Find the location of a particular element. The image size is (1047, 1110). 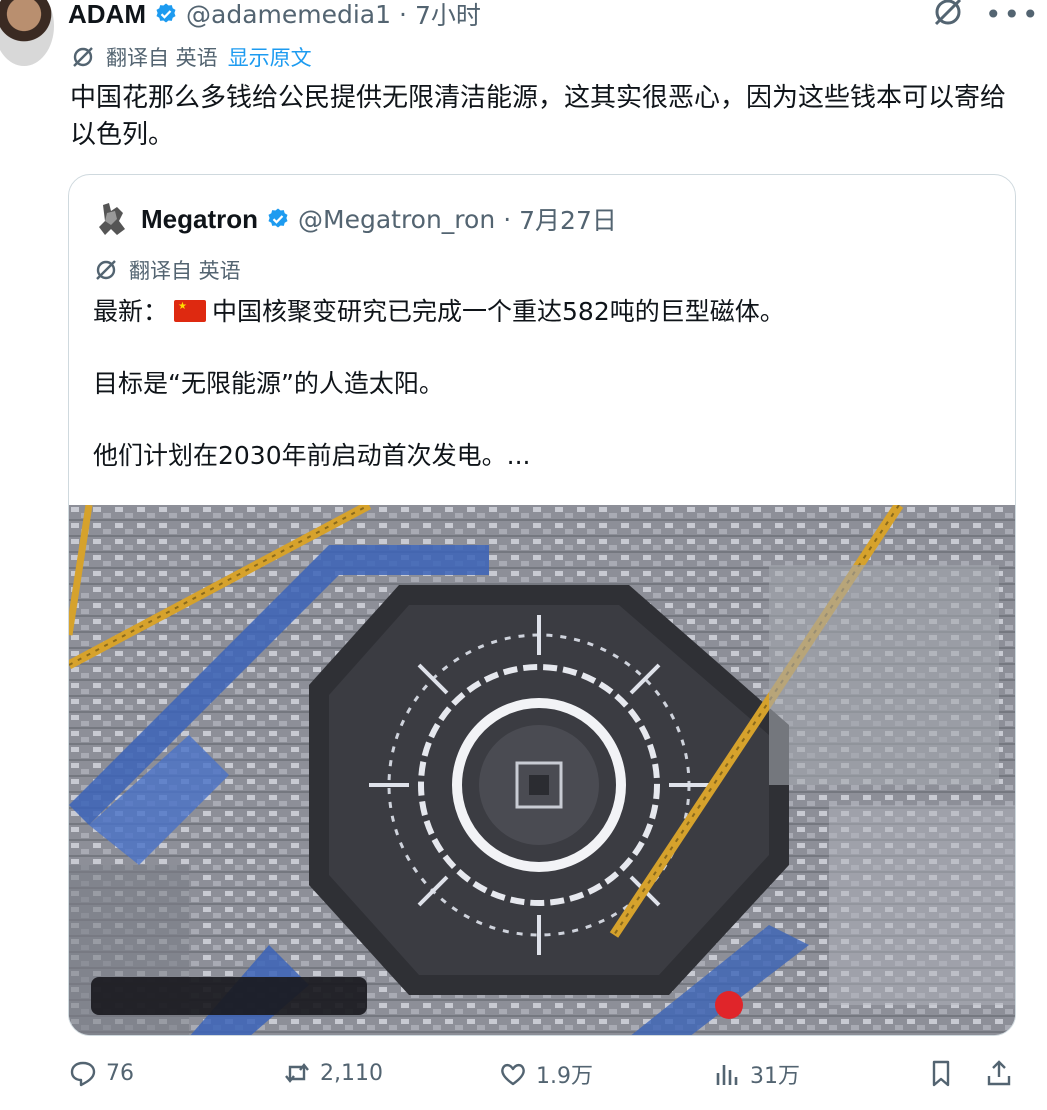

quoted-line-2: 目标是“无限能源”的人造太阳。 is located at coordinates (268, 383).